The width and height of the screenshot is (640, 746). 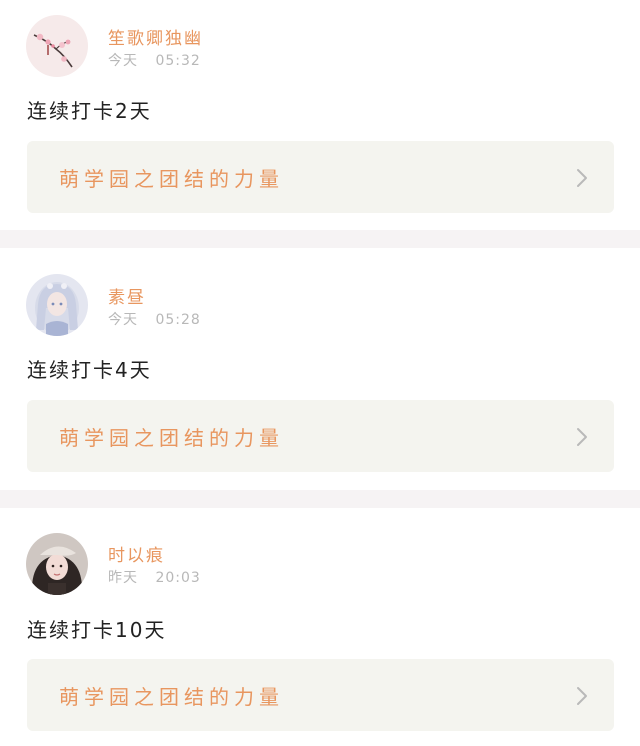 What do you see at coordinates (178, 320) in the screenshot?
I see `timestamp-time: 05:28` at bounding box center [178, 320].